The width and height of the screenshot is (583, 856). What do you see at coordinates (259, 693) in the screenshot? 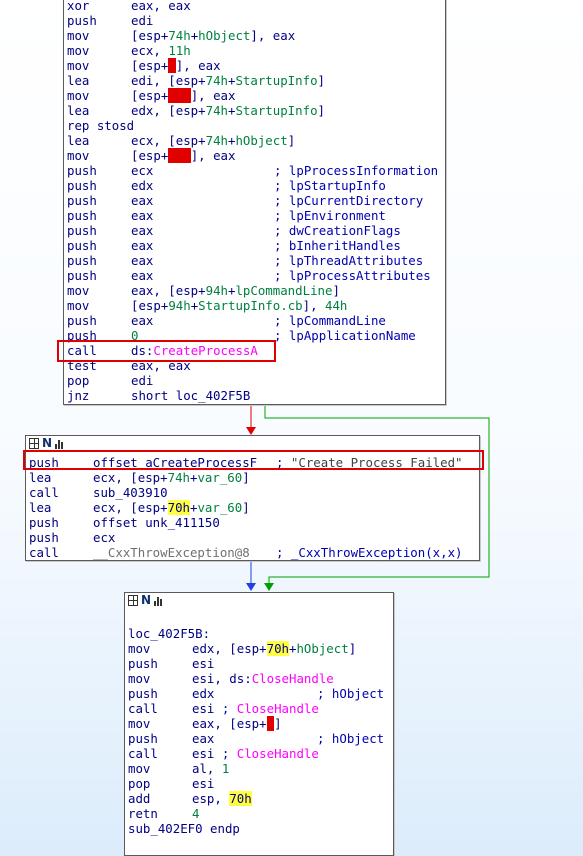
I see `asm-line: push edx ; hObject` at bounding box center [259, 693].